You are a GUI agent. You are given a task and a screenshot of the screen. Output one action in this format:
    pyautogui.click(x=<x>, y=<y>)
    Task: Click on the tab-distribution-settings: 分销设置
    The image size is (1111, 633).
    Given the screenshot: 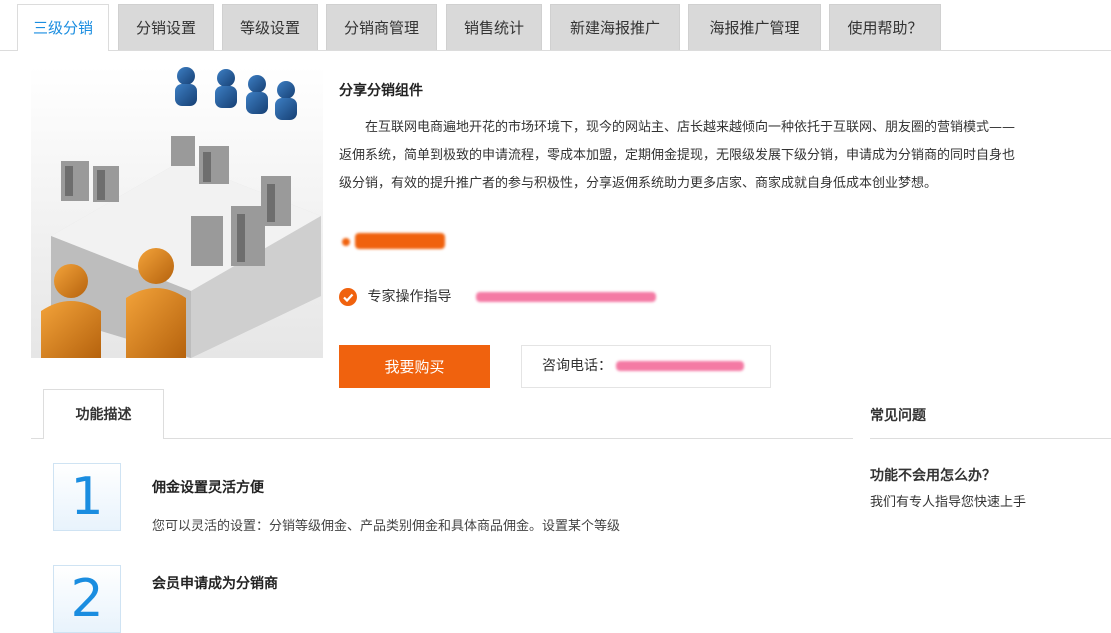 What is the action you would take?
    pyautogui.click(x=166, y=27)
    